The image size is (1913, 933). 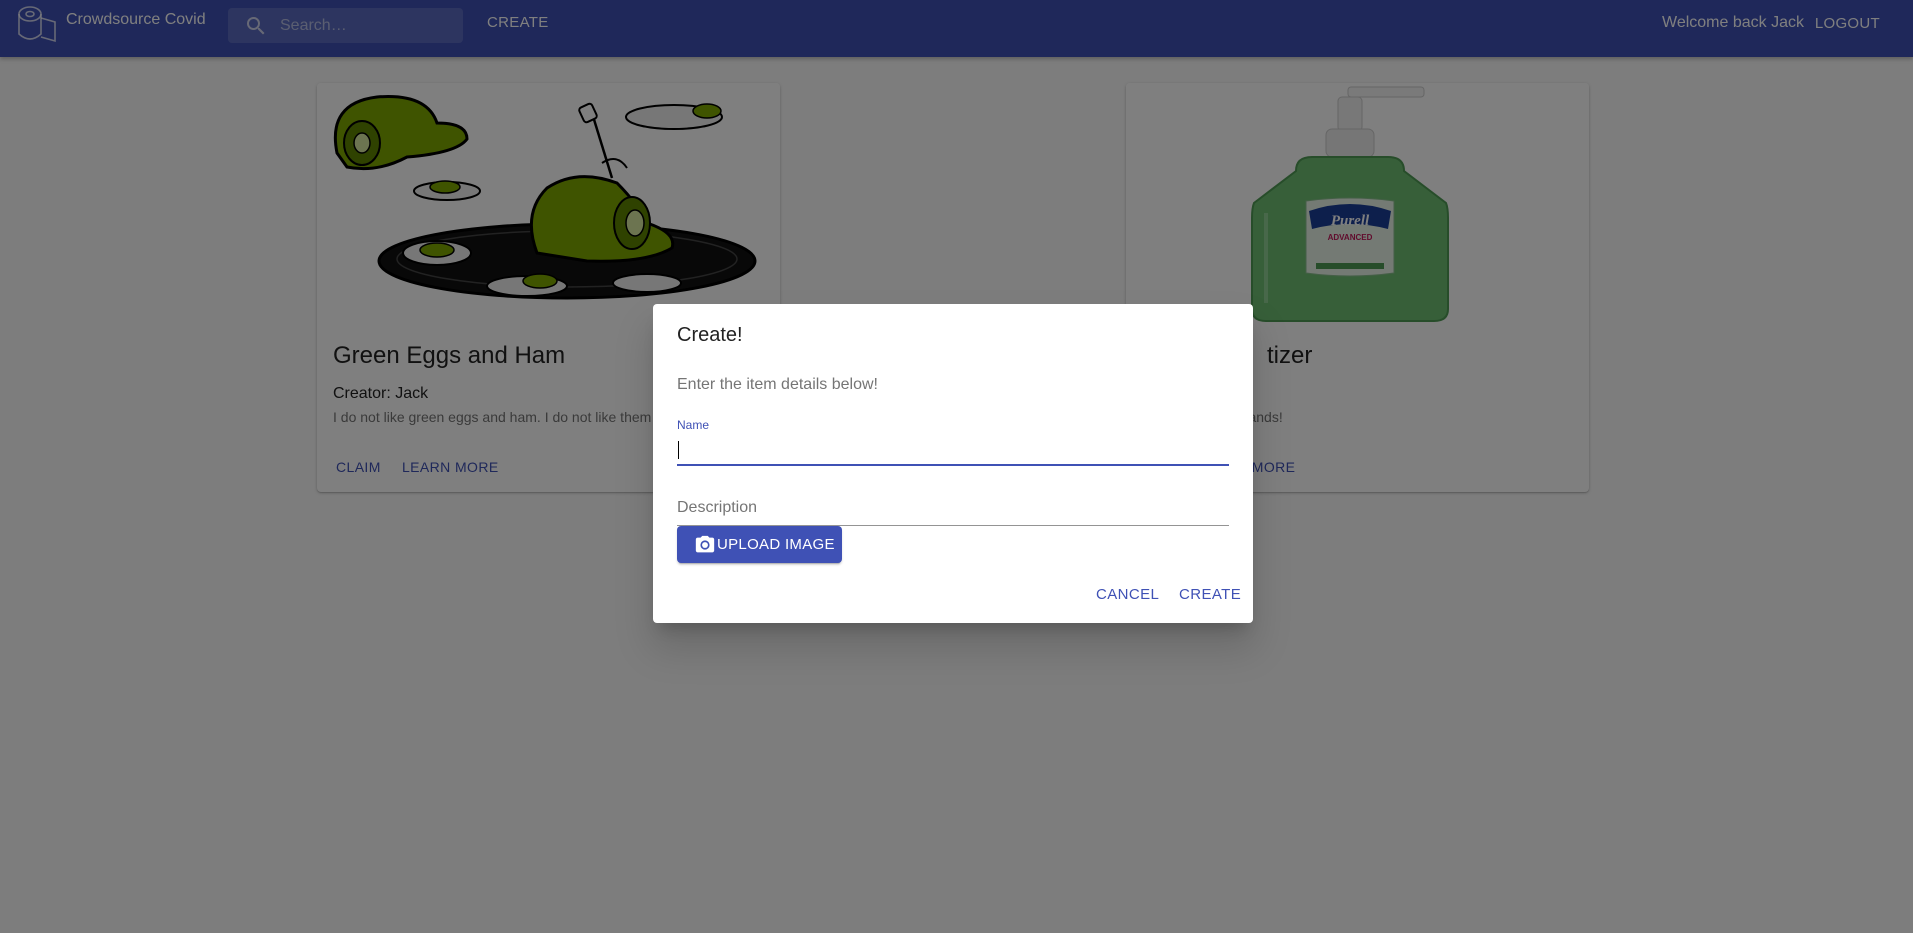 I want to click on text-caret, so click(x=678, y=450).